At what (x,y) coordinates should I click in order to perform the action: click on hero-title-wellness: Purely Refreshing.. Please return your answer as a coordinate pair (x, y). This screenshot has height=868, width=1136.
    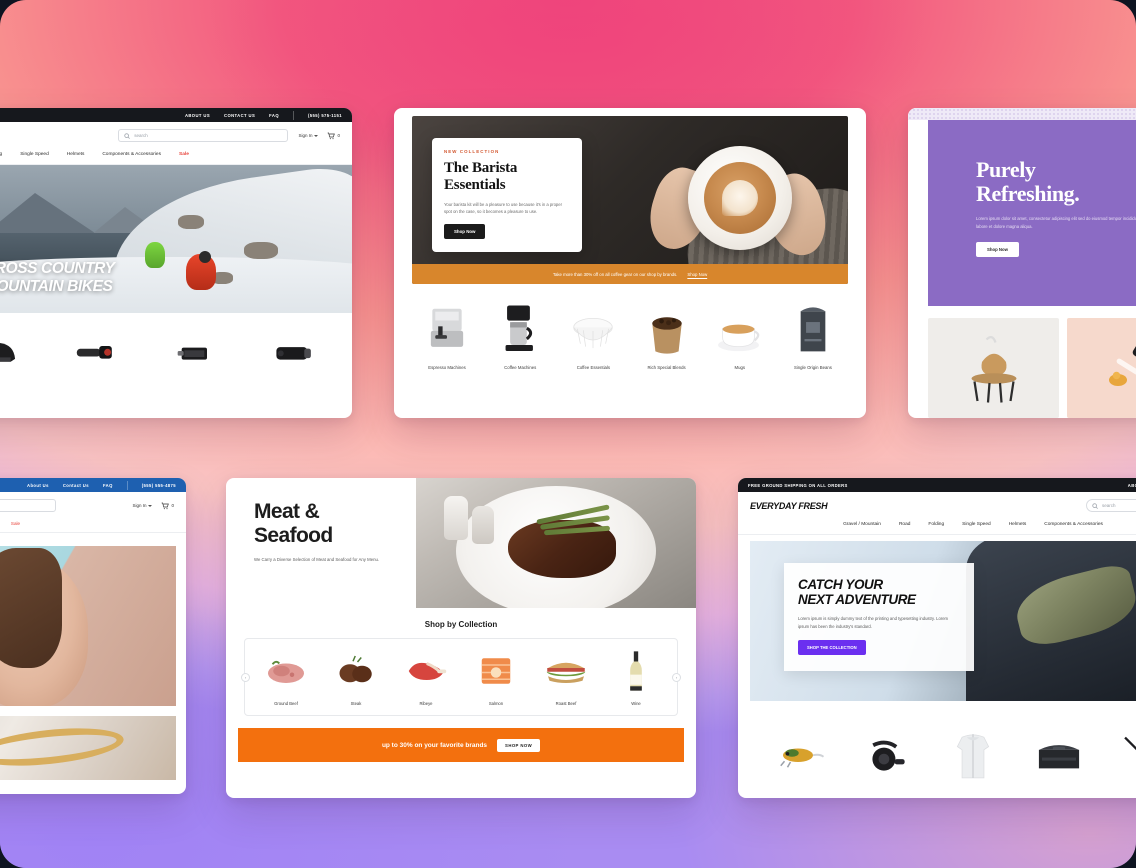
    Looking at the image, I should click on (1028, 182).